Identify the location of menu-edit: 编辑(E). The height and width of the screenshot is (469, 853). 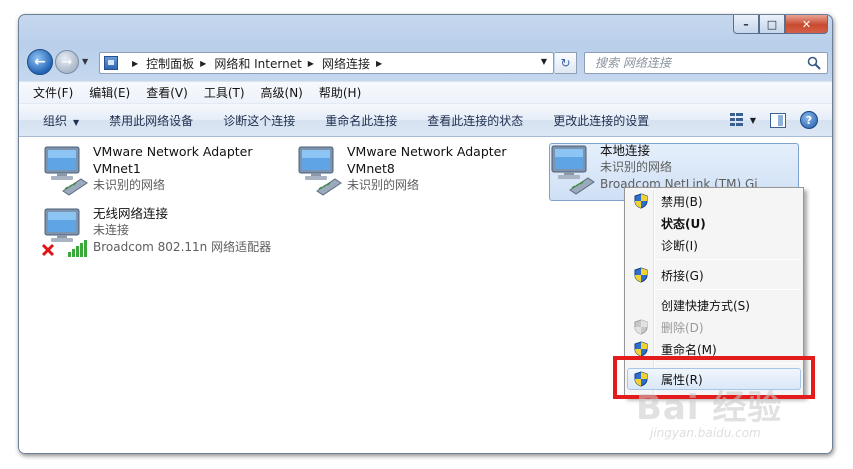
(109, 92).